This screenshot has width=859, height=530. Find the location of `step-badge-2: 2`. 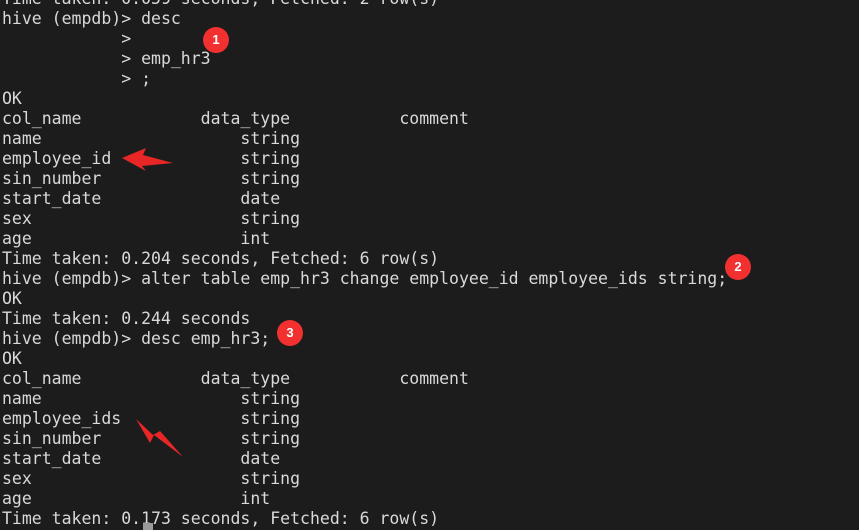

step-badge-2: 2 is located at coordinates (738, 267).